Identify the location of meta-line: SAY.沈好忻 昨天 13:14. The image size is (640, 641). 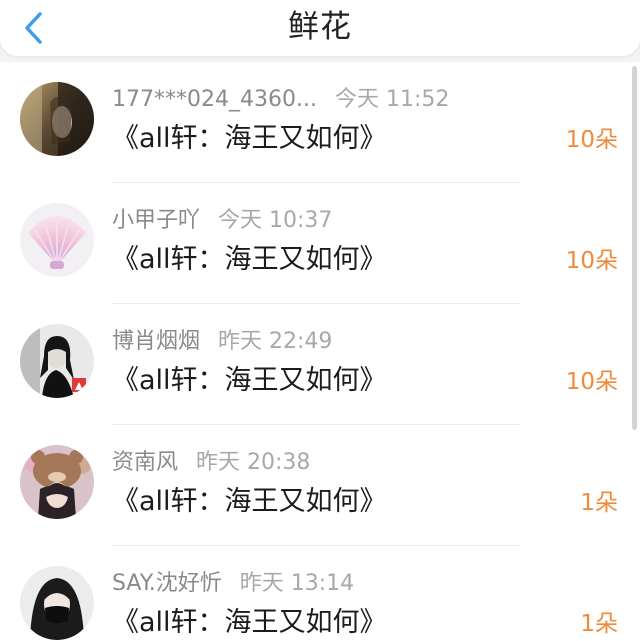
(233, 584).